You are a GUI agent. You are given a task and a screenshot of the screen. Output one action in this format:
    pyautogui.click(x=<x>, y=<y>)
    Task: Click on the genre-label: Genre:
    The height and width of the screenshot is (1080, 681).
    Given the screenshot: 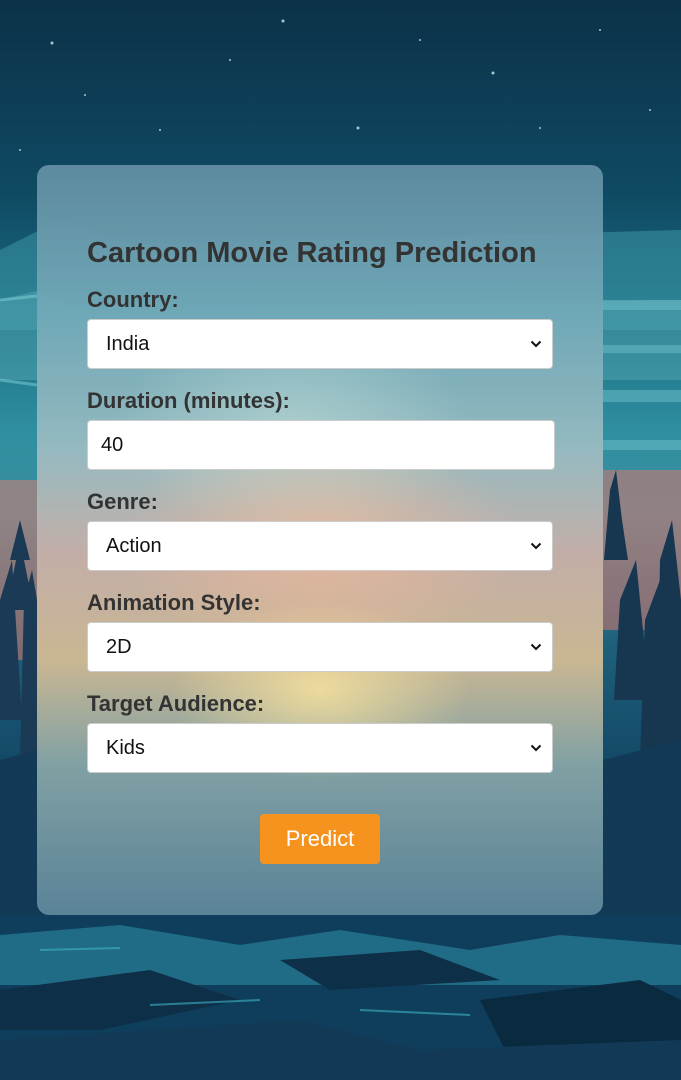 What is the action you would take?
    pyautogui.click(x=122, y=501)
    